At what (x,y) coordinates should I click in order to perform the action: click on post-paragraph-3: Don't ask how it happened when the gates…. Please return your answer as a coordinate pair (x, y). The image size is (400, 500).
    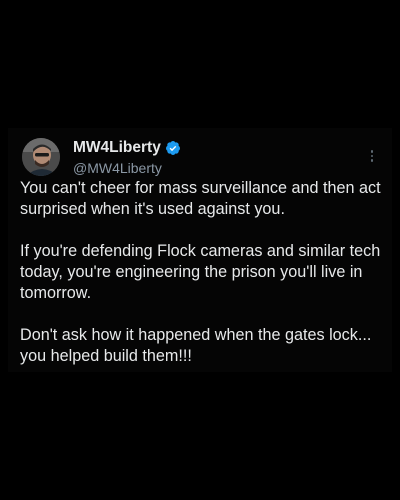
    Looking at the image, I should click on (196, 345).